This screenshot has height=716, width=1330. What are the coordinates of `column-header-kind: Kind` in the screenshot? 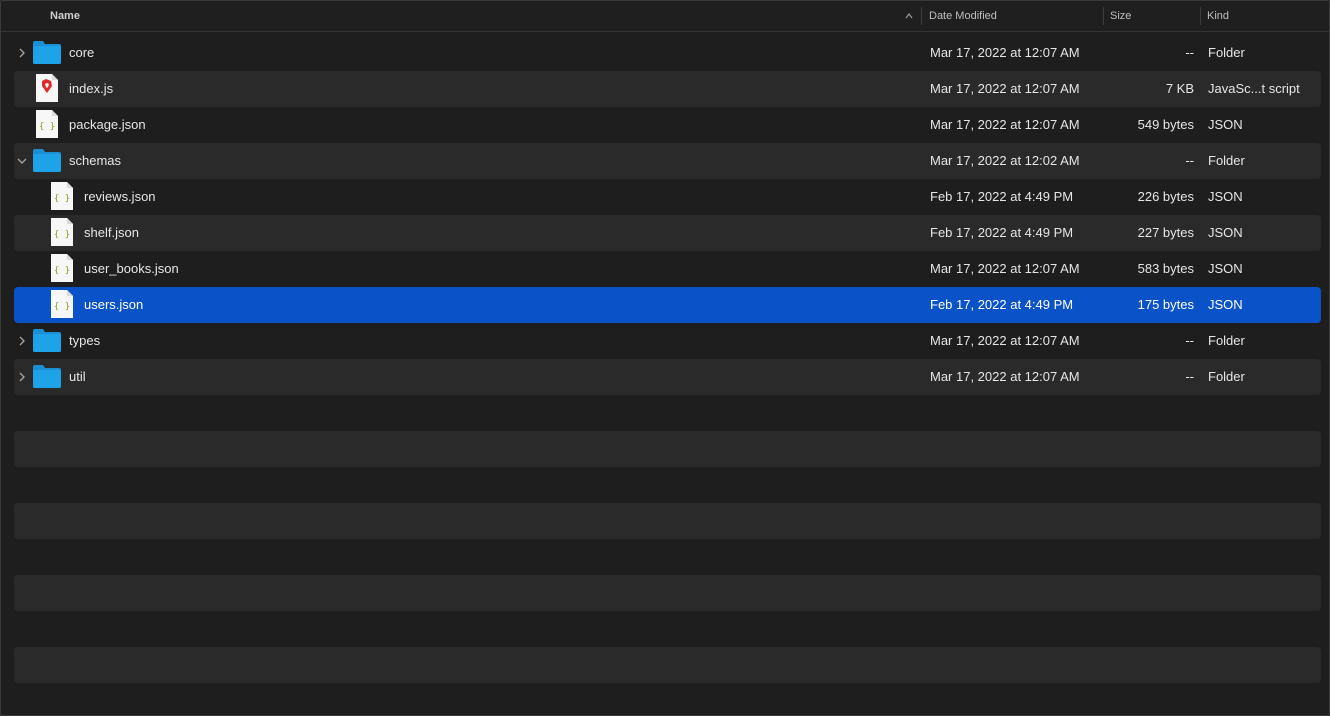 It's located at (1218, 16).